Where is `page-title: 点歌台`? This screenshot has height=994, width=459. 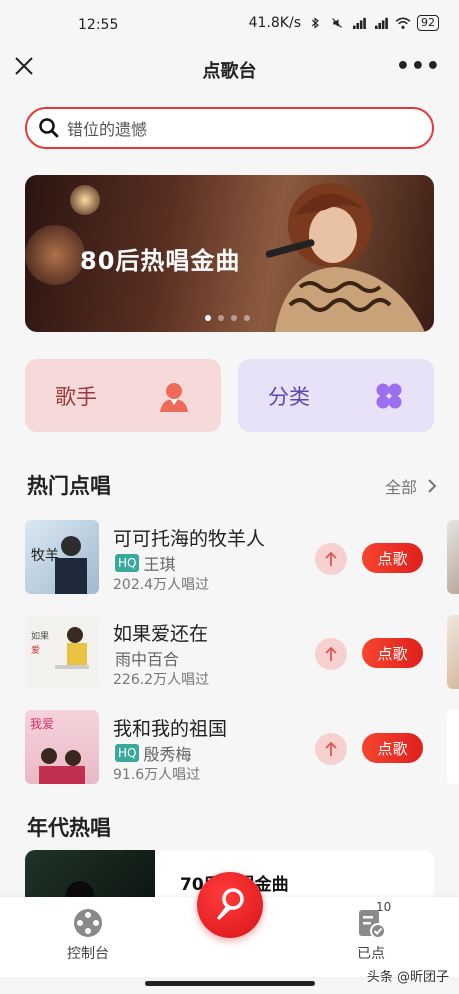
page-title: 点歌台 is located at coordinates (229, 71).